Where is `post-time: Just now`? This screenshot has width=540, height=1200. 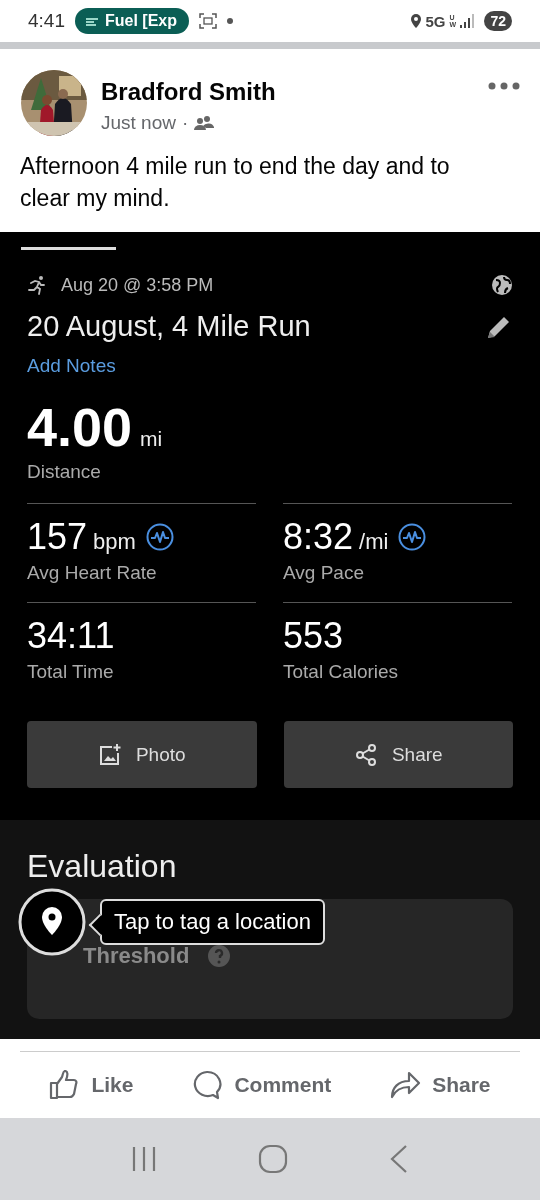 post-time: Just now is located at coordinates (138, 123).